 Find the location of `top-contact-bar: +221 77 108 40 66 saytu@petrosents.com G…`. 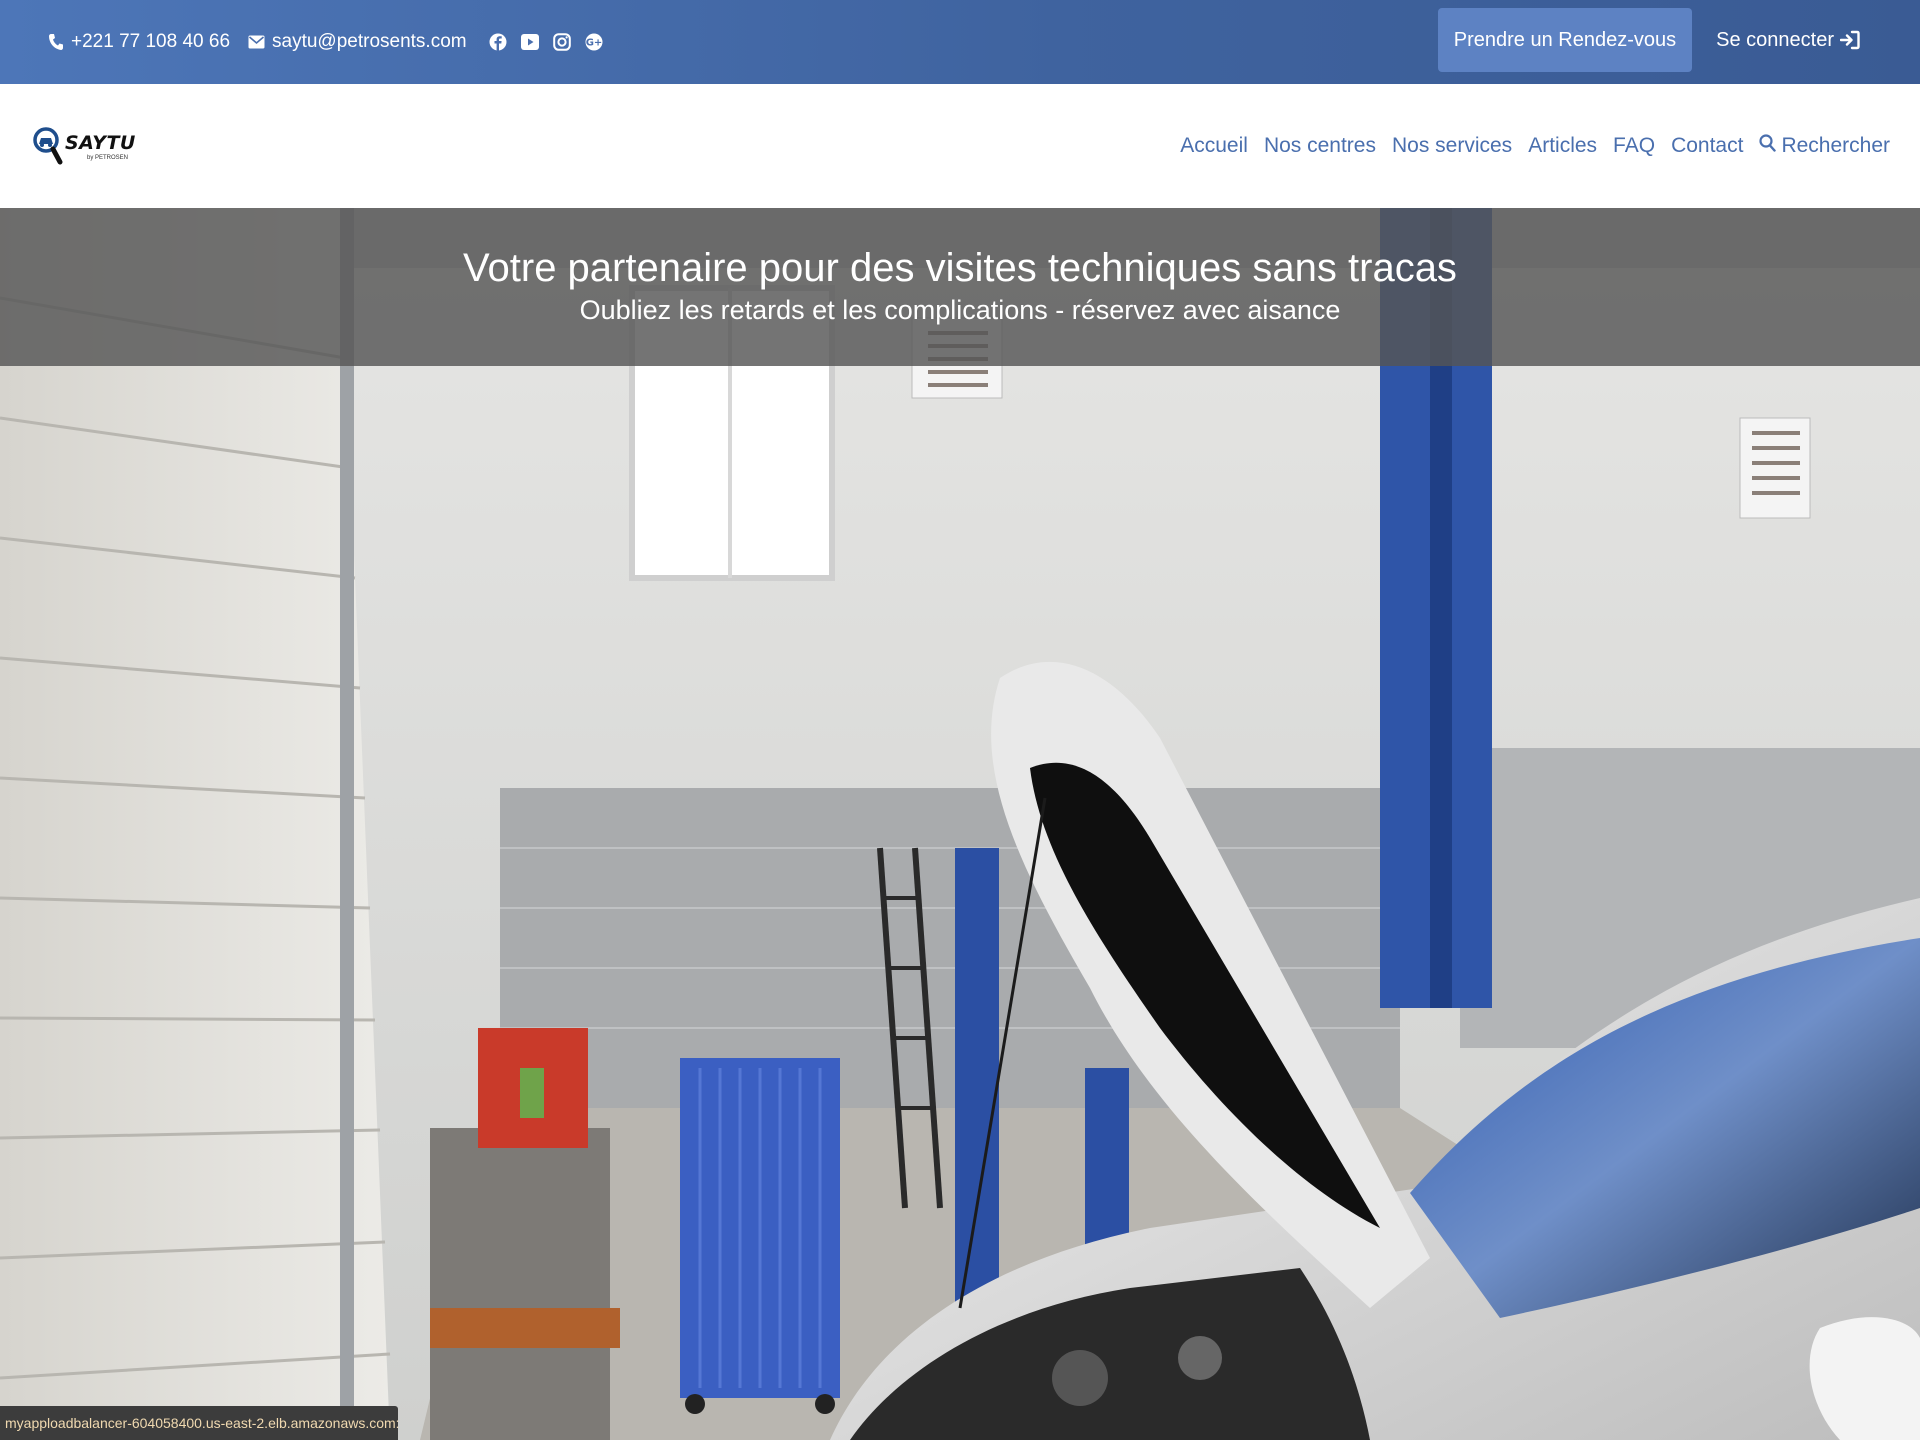

top-contact-bar: +221 77 108 40 66 saytu@petrosents.com G… is located at coordinates (960, 42).